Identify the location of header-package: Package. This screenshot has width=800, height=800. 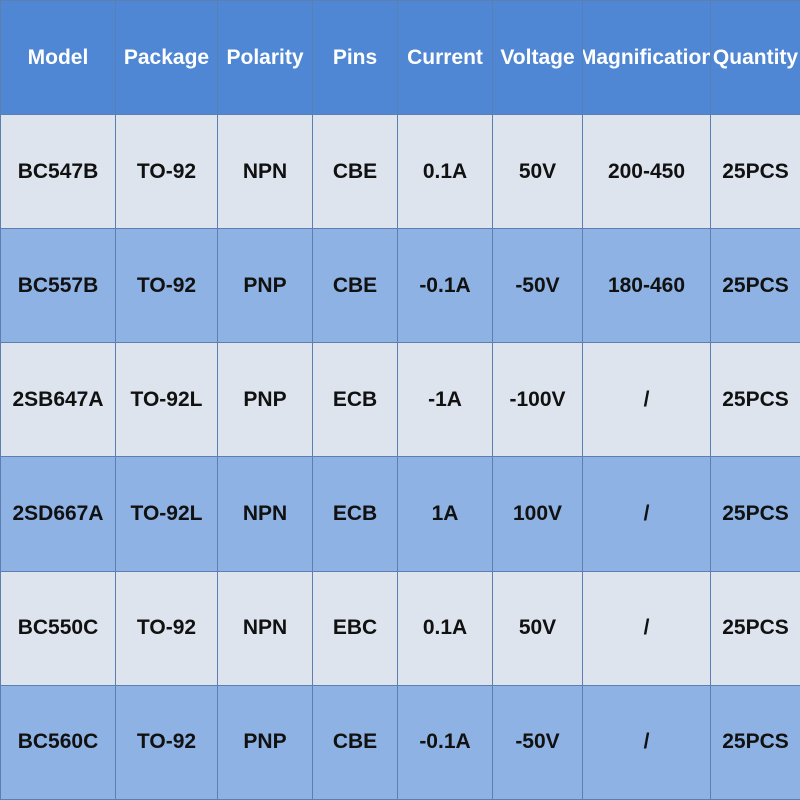
(166, 57).